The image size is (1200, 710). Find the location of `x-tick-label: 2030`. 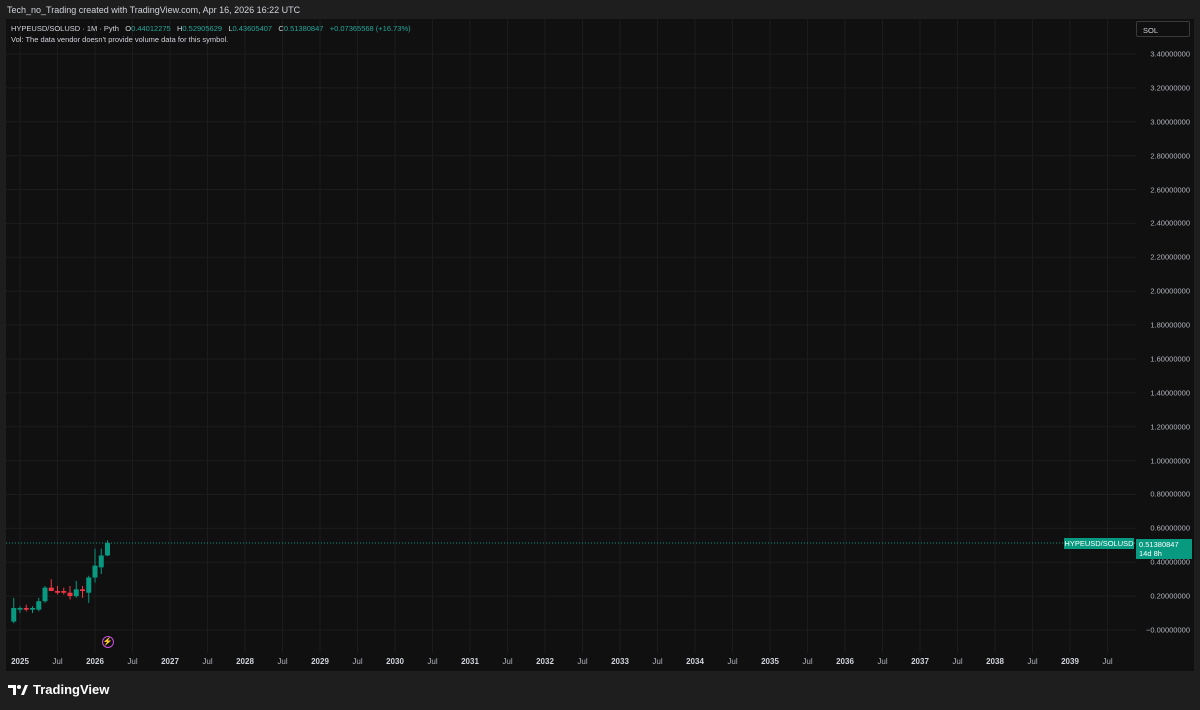

x-tick-label: 2030 is located at coordinates (395, 661).